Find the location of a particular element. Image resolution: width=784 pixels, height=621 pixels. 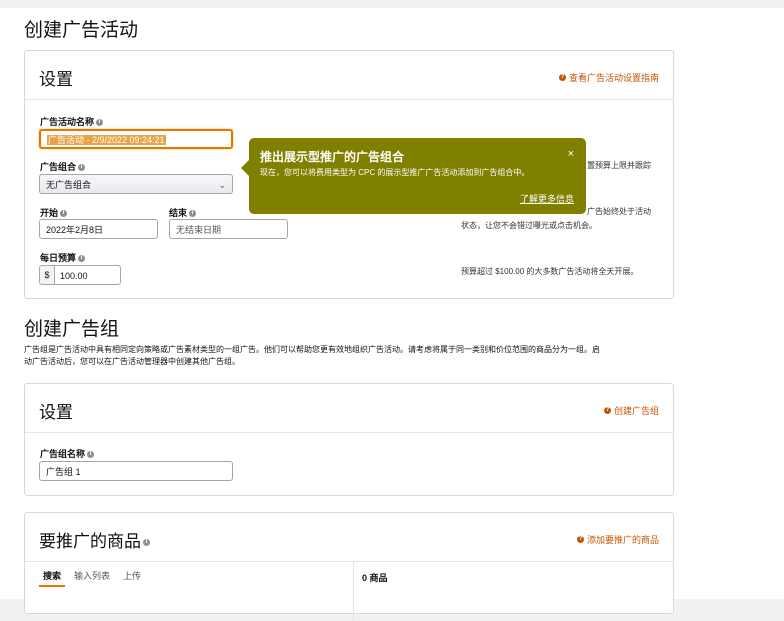

popover-body: 现在，您可以将费用类型为 CPC 的展示型推广广告活动添加到广告组合中。 is located at coordinates (395, 172).